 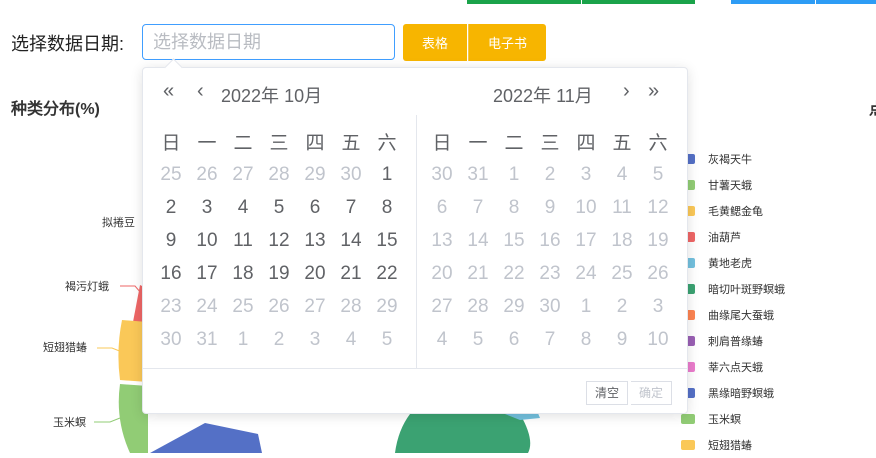 What do you see at coordinates (733, 237) in the screenshot?
I see `legend-item: 油葫芦` at bounding box center [733, 237].